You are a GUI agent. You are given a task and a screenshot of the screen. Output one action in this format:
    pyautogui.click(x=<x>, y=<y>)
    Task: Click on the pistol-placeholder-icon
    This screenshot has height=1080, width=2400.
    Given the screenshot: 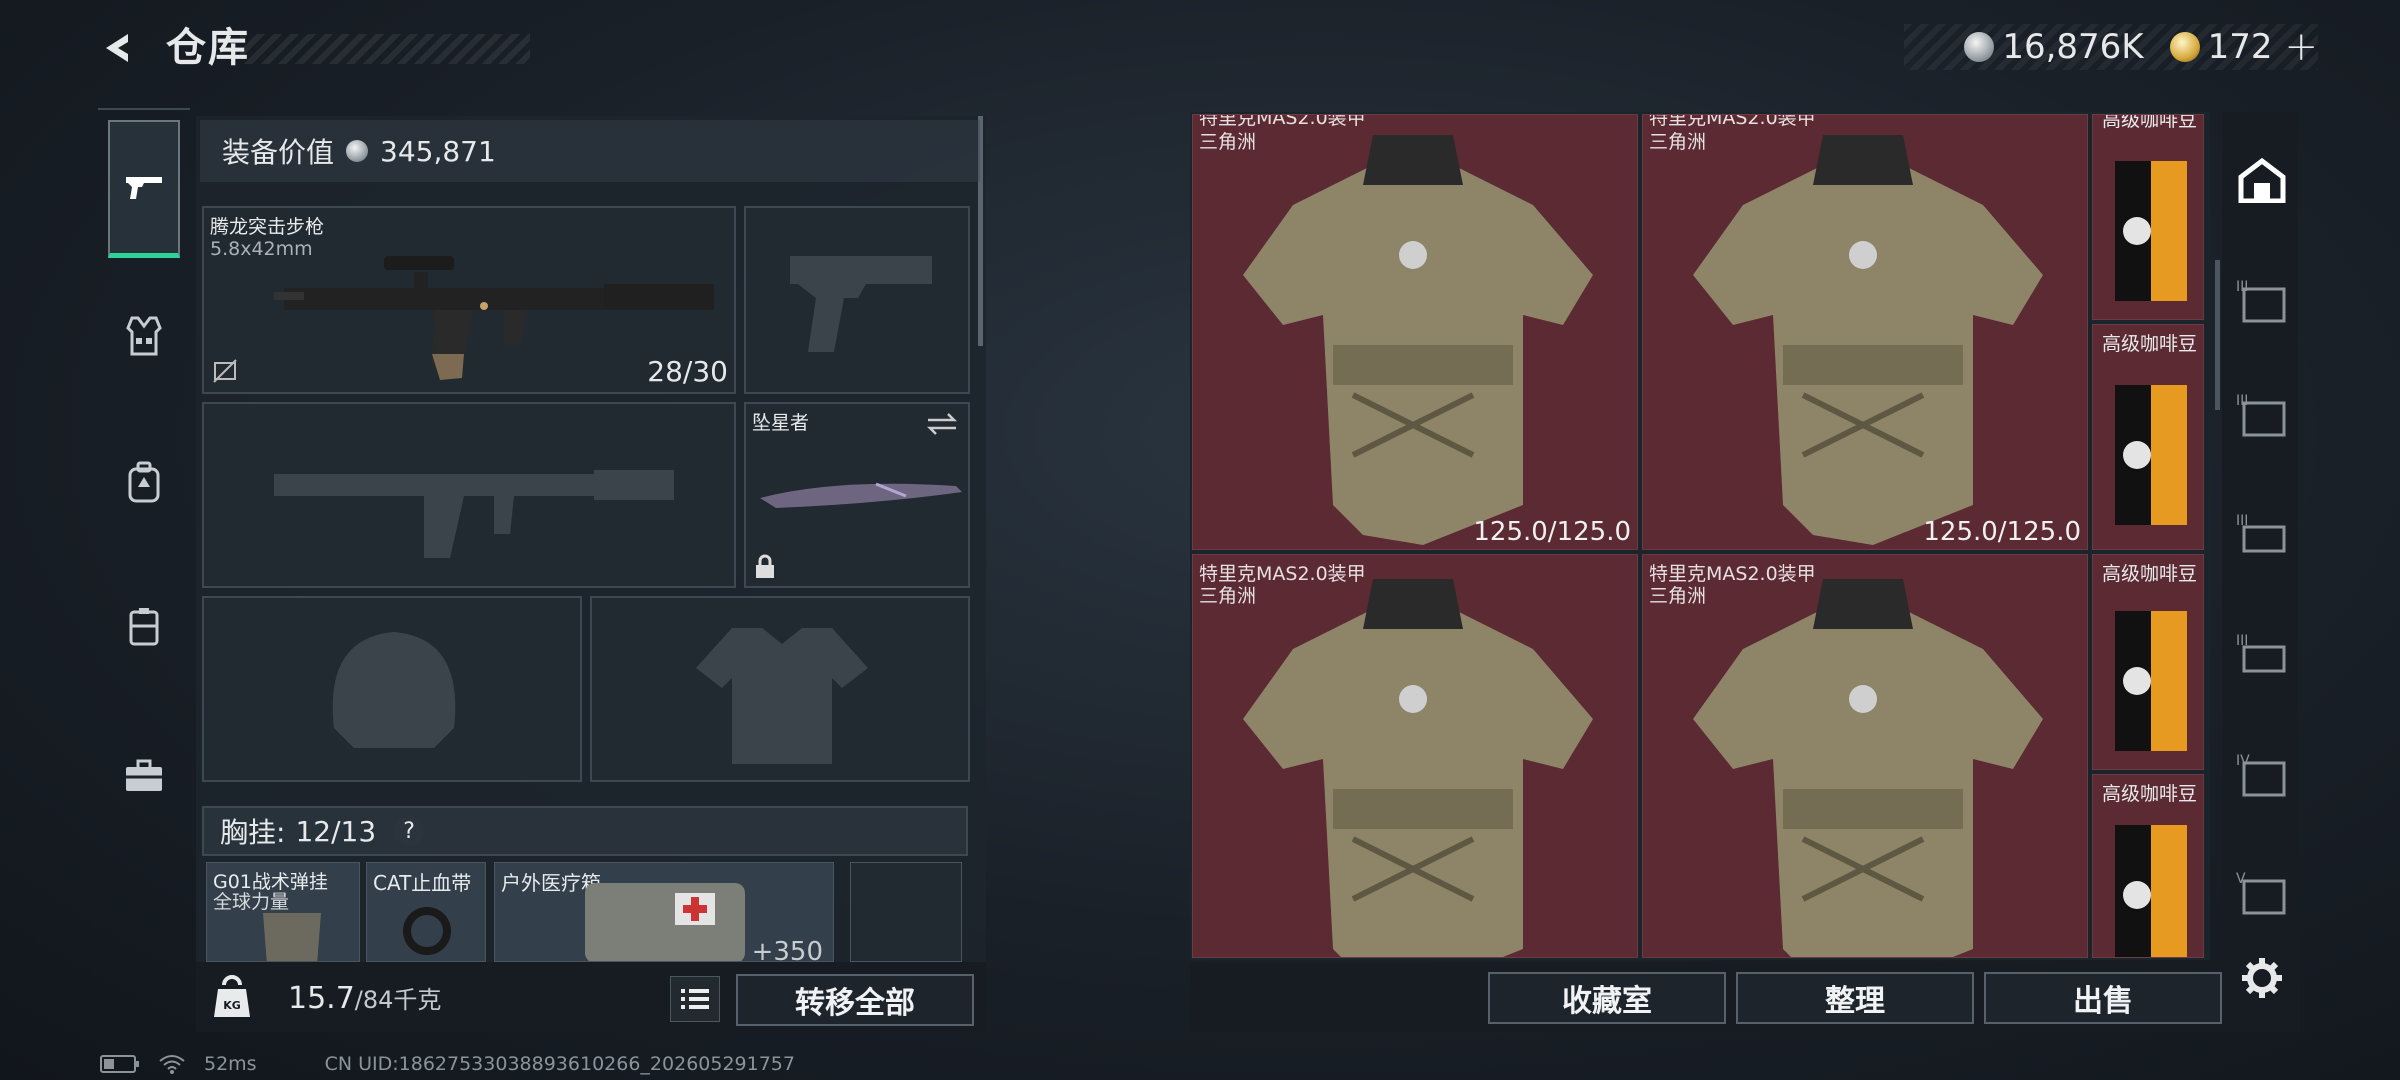 What is the action you would take?
    pyautogui.click(x=861, y=304)
    